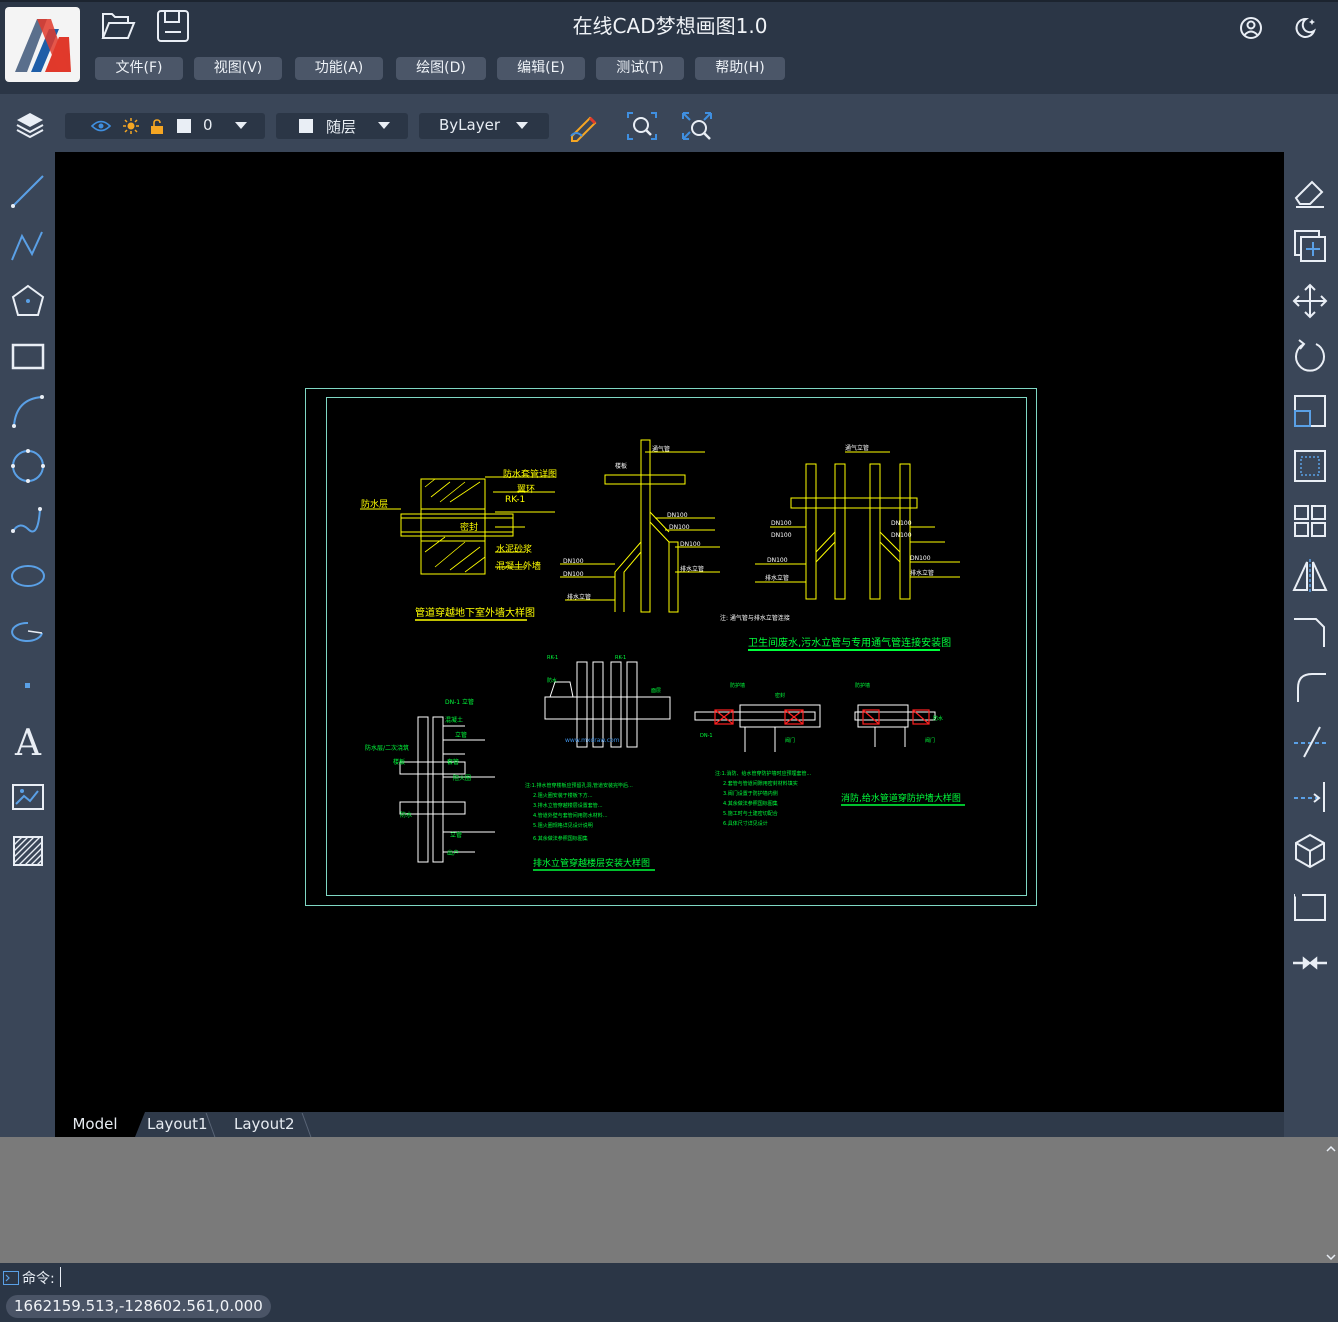 The width and height of the screenshot is (1338, 1322). Describe the element at coordinates (901, 798) in the screenshot. I see `drawing-title-4: 消防,给水管道穿防护墙大样图` at that location.